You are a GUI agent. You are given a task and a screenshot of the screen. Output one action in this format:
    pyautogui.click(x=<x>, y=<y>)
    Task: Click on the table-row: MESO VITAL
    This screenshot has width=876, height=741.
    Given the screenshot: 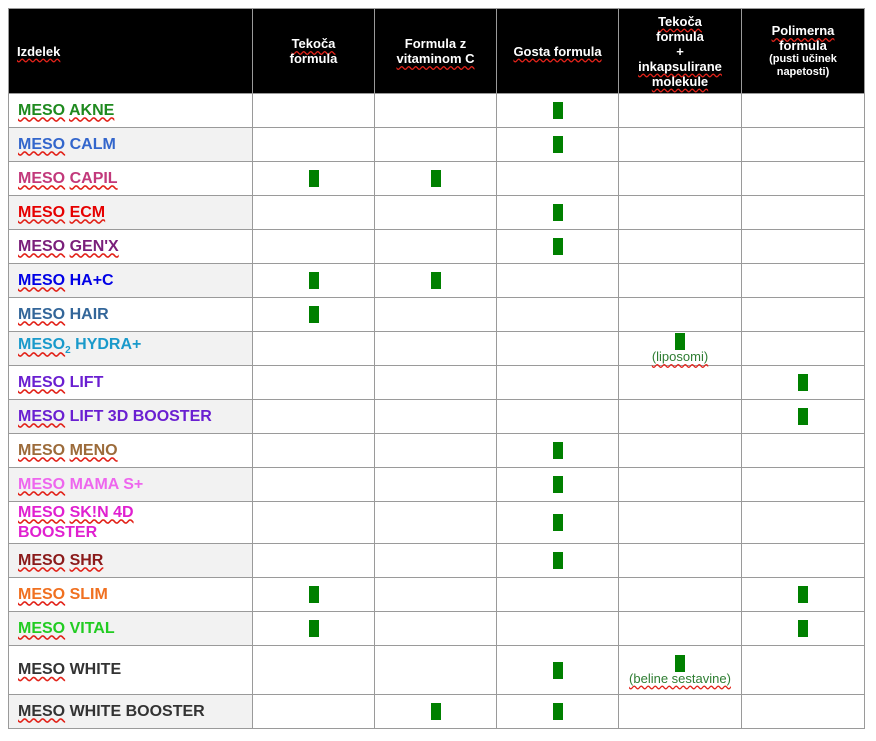 What is the action you would take?
    pyautogui.click(x=436, y=628)
    